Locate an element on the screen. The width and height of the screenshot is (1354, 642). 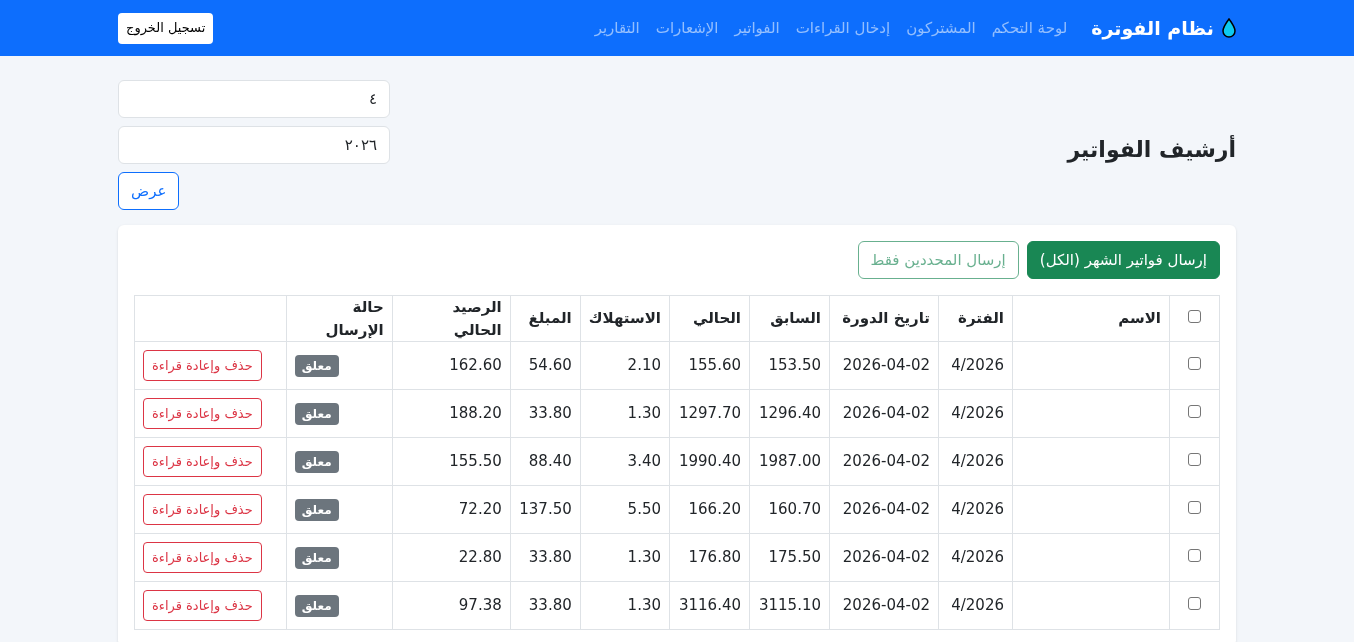
table-cell-text: 137.50 is located at coordinates (545, 510).